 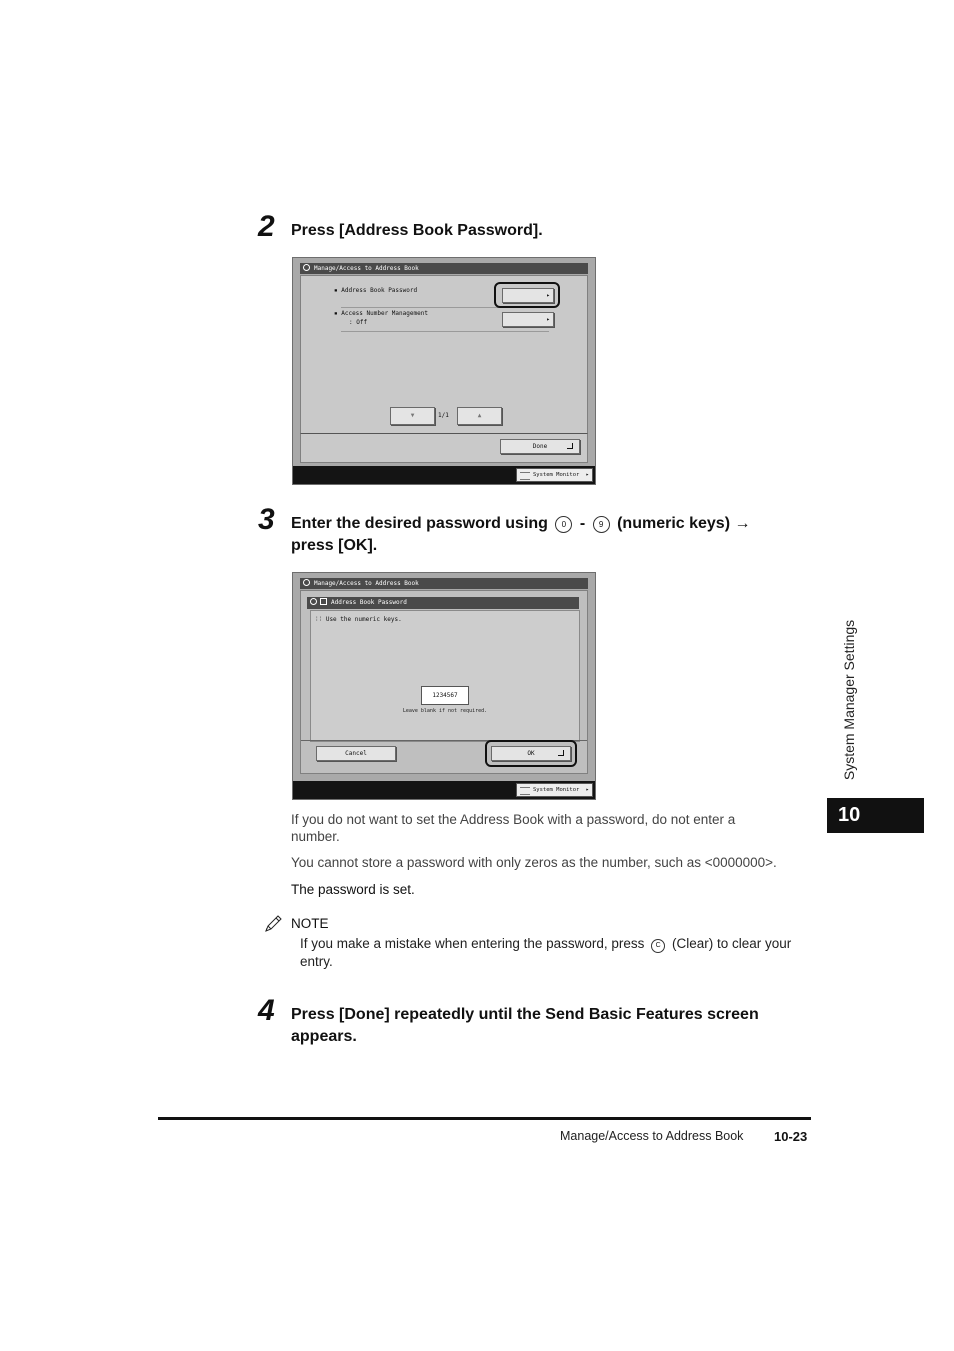 I want to click on pencil-icon, so click(x=273, y=924).